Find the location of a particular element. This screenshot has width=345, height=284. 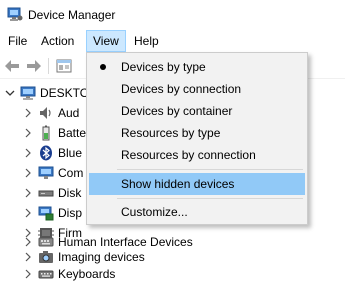

menu-item-resources-by-type: Resources by type is located at coordinates (197, 133).